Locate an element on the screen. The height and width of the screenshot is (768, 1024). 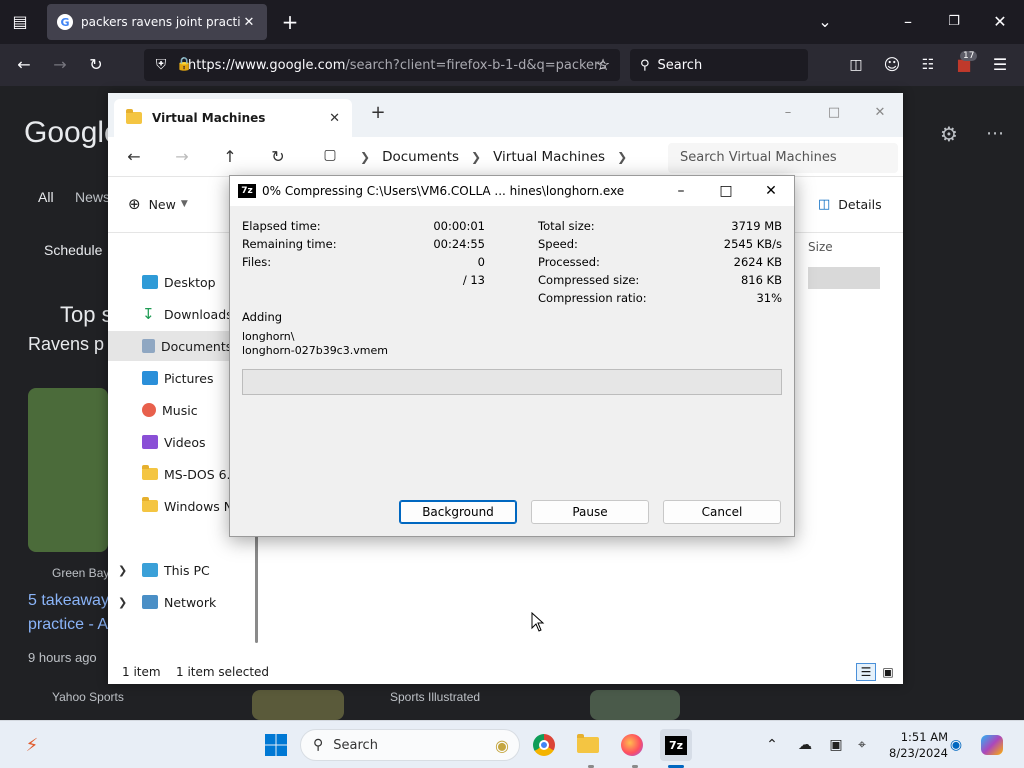
ravens-heading: Ravens p is located at coordinates (66, 344).